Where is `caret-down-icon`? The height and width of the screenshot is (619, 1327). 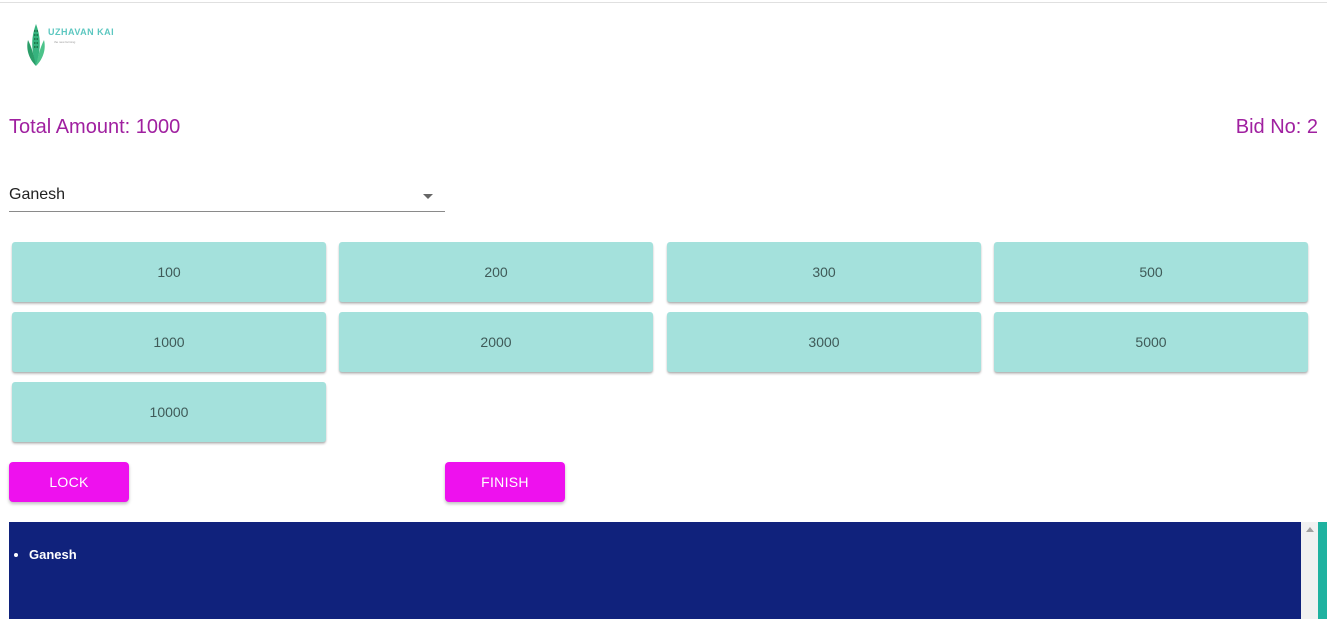
caret-down-icon is located at coordinates (428, 196).